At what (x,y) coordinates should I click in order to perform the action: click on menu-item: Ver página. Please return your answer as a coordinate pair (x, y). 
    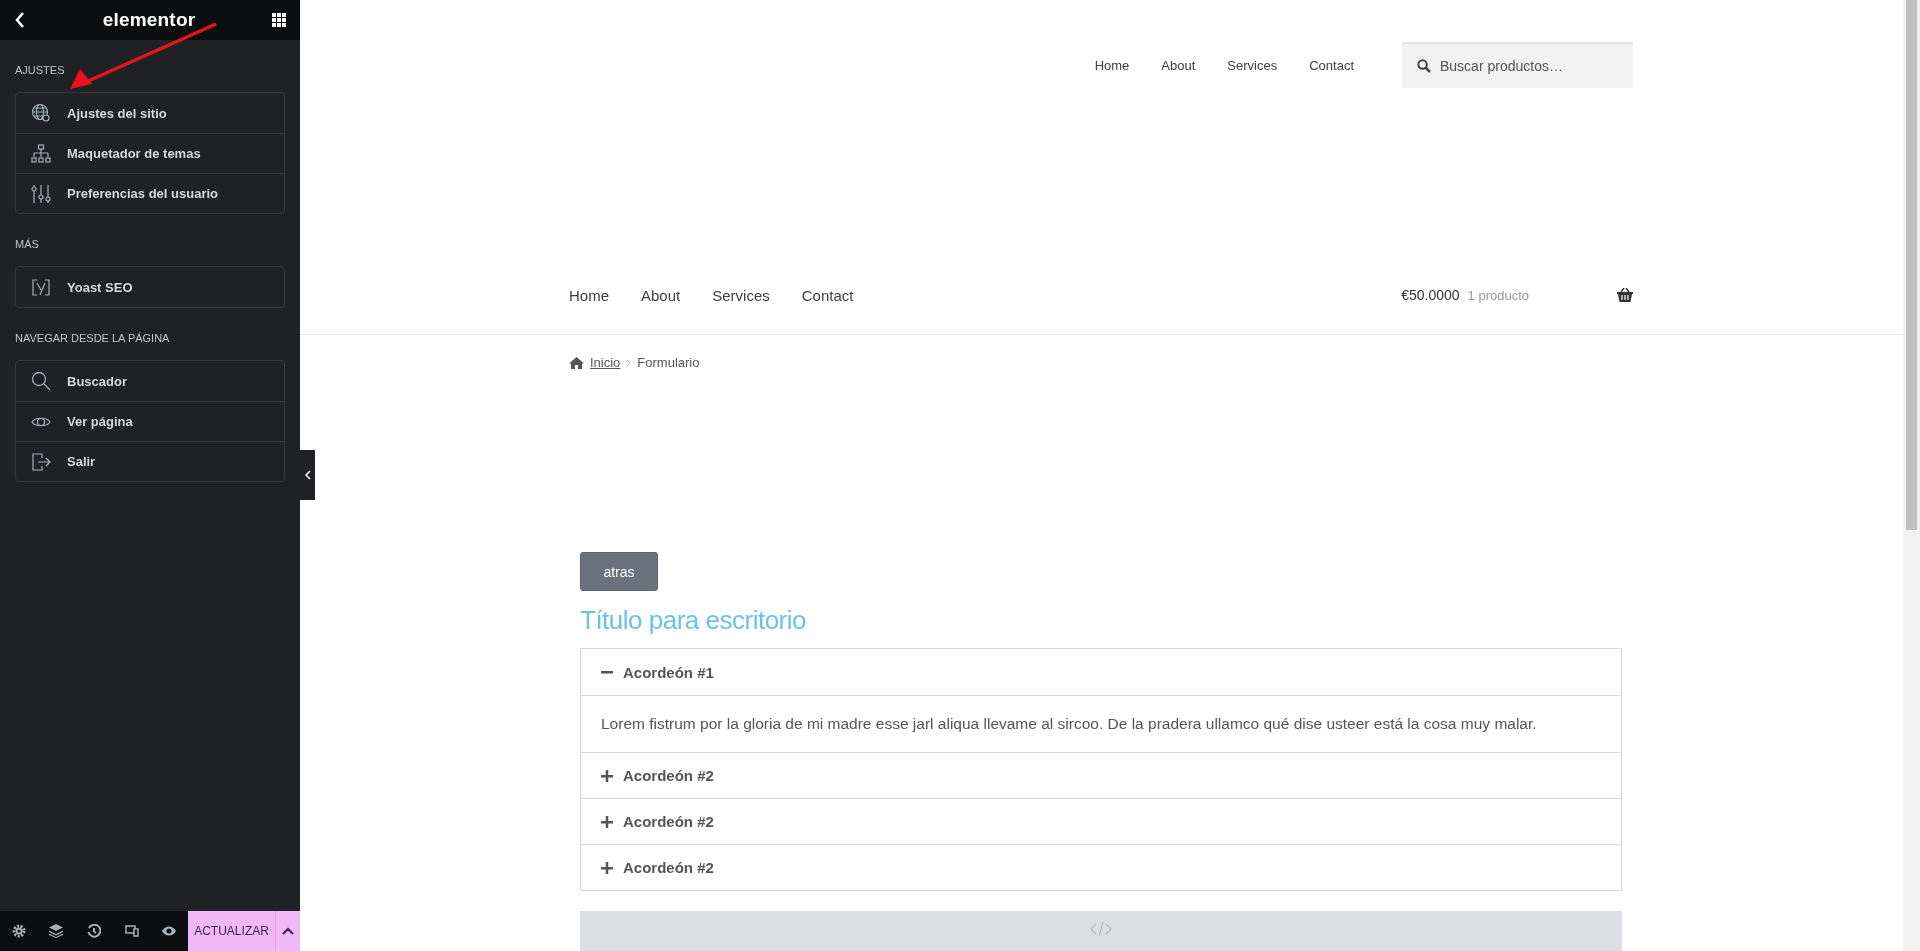
    Looking at the image, I should click on (150, 421).